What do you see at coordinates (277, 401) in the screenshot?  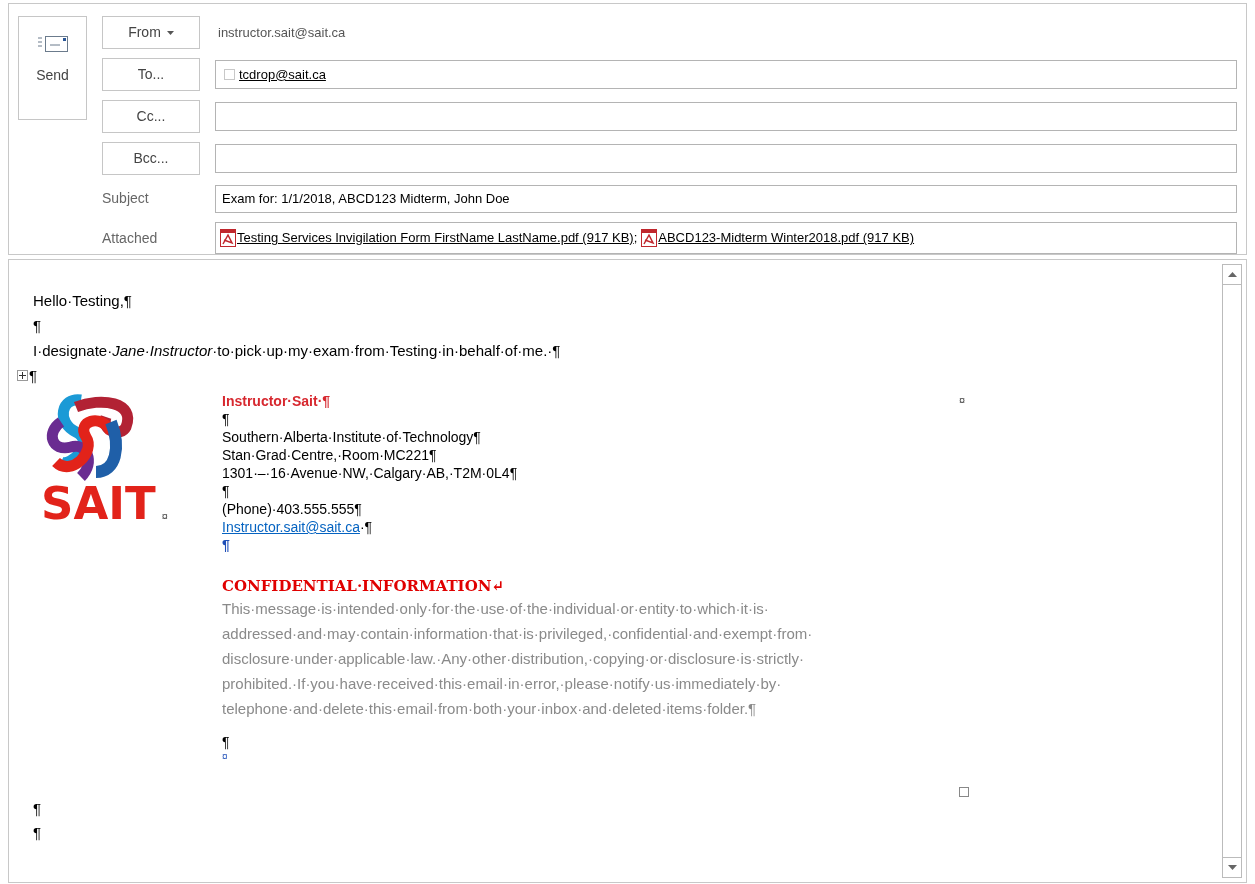 I see `signature-name: Instructor·Sait·¶` at bounding box center [277, 401].